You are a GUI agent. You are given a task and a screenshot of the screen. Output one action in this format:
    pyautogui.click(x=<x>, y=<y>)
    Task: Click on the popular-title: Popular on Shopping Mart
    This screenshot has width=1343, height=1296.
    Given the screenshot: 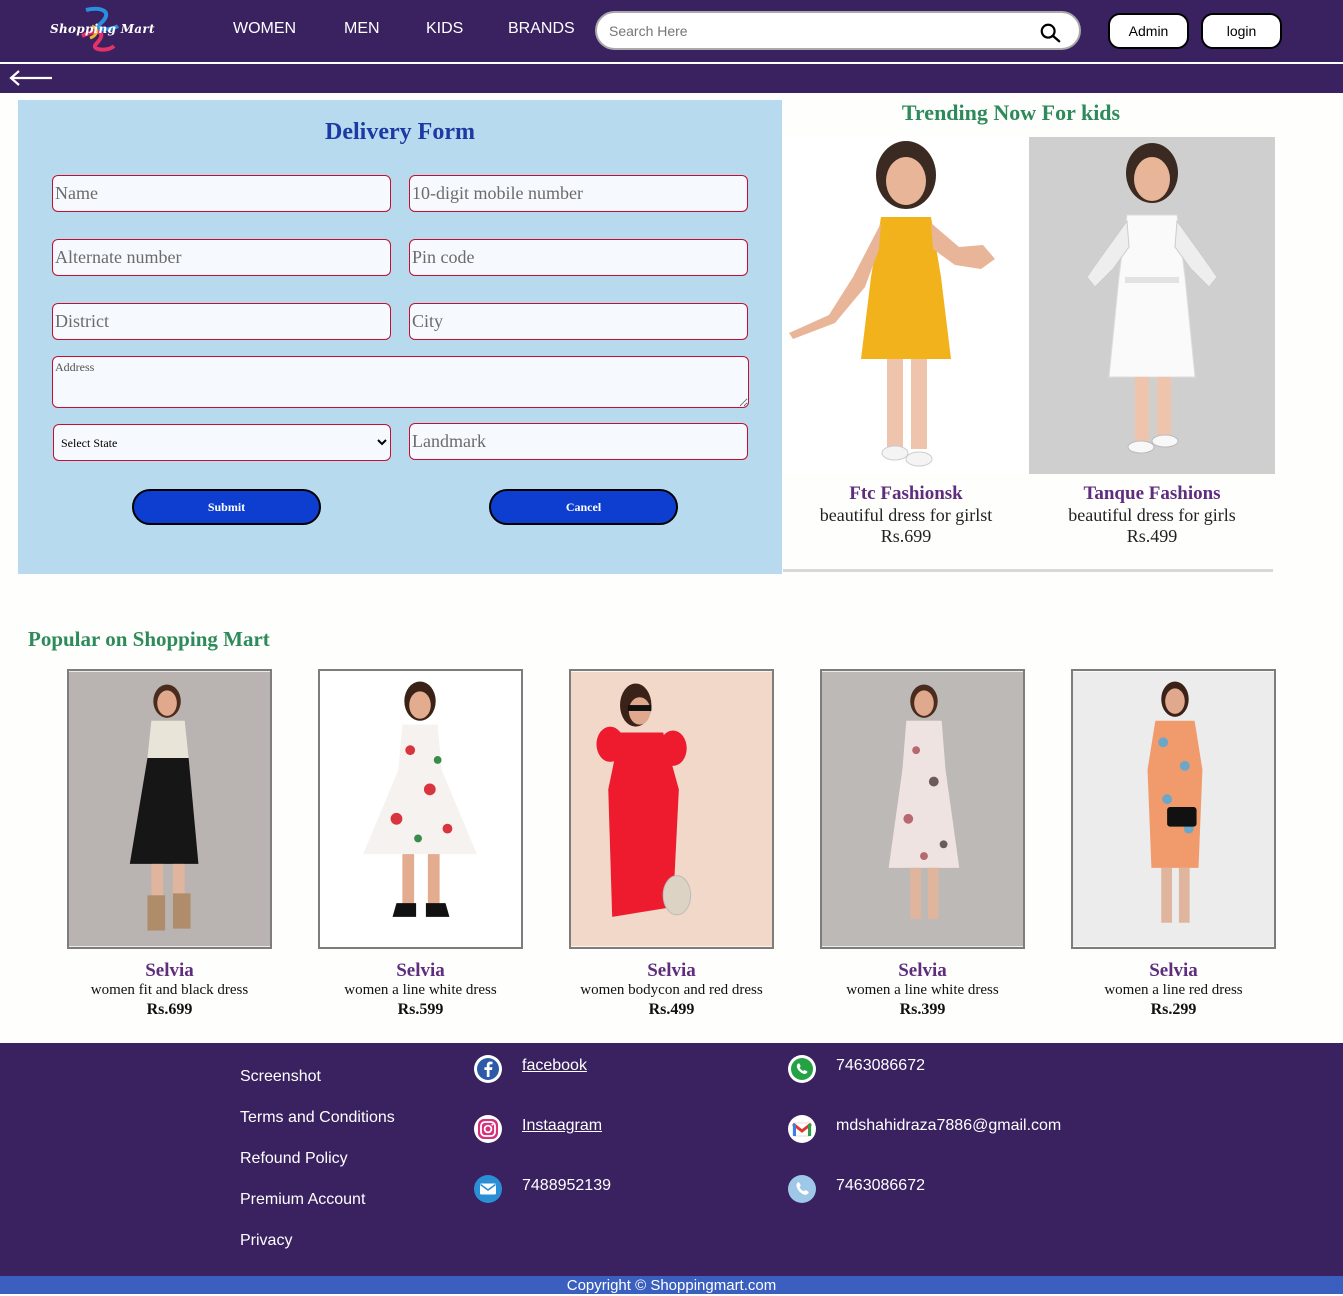 What is the action you would take?
    pyautogui.click(x=149, y=639)
    